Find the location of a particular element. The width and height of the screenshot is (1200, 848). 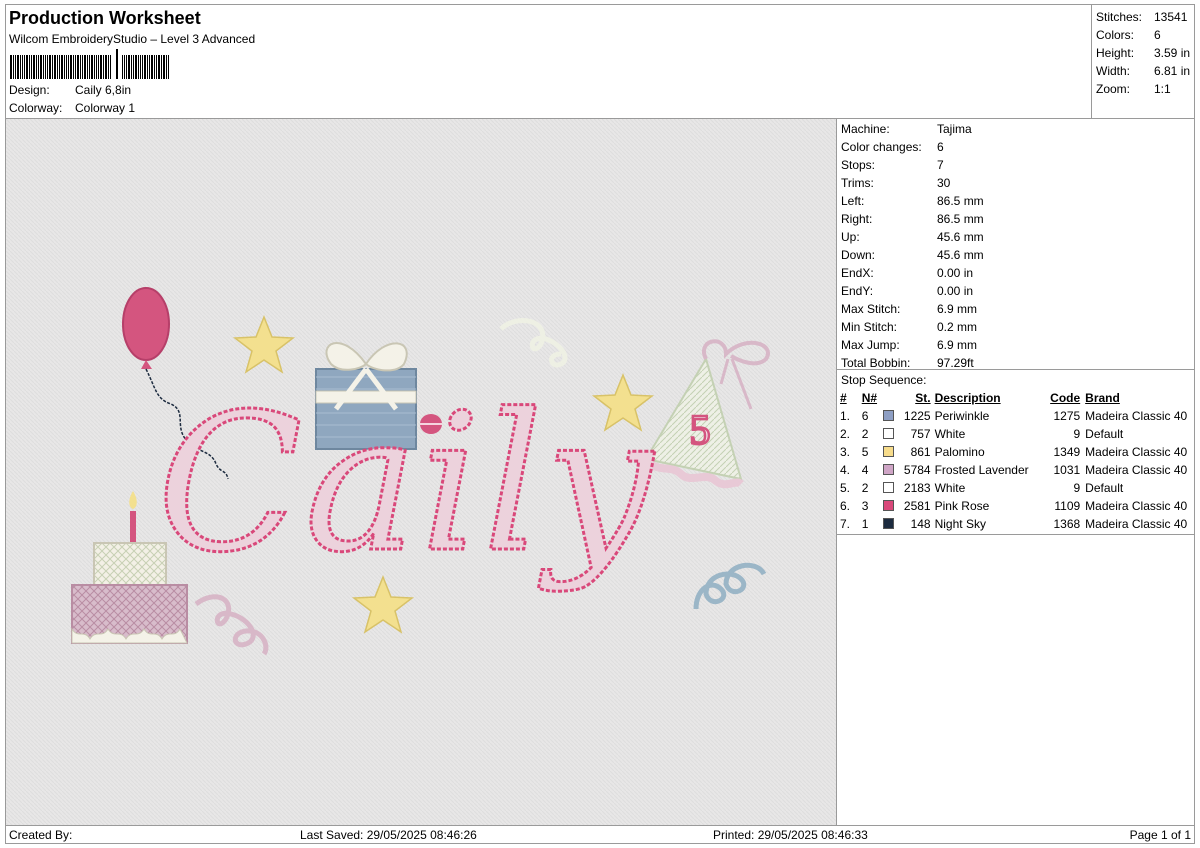

page-number: Page 1 of 1 is located at coordinates (1160, 835).